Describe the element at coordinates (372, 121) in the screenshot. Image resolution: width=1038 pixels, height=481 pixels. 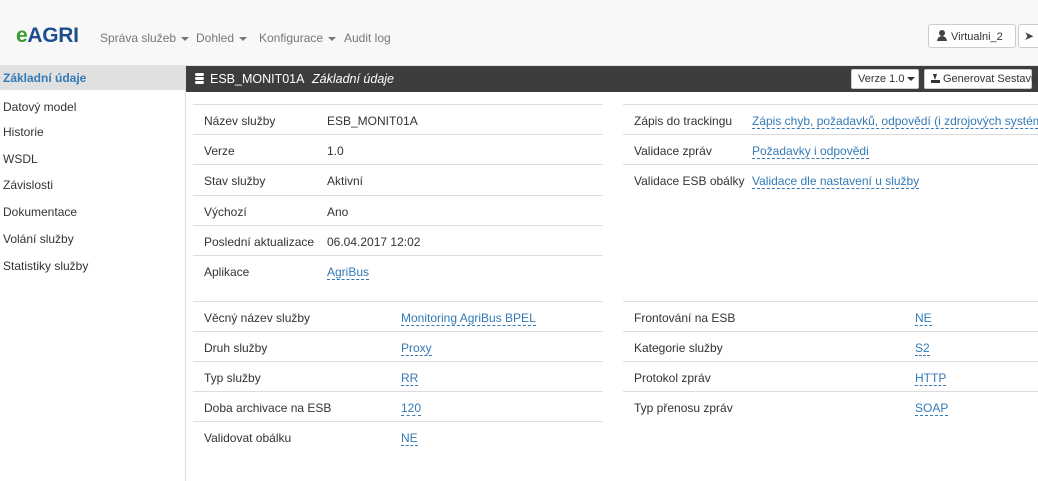
I see `field-value: ESB_MONIT01A` at that location.